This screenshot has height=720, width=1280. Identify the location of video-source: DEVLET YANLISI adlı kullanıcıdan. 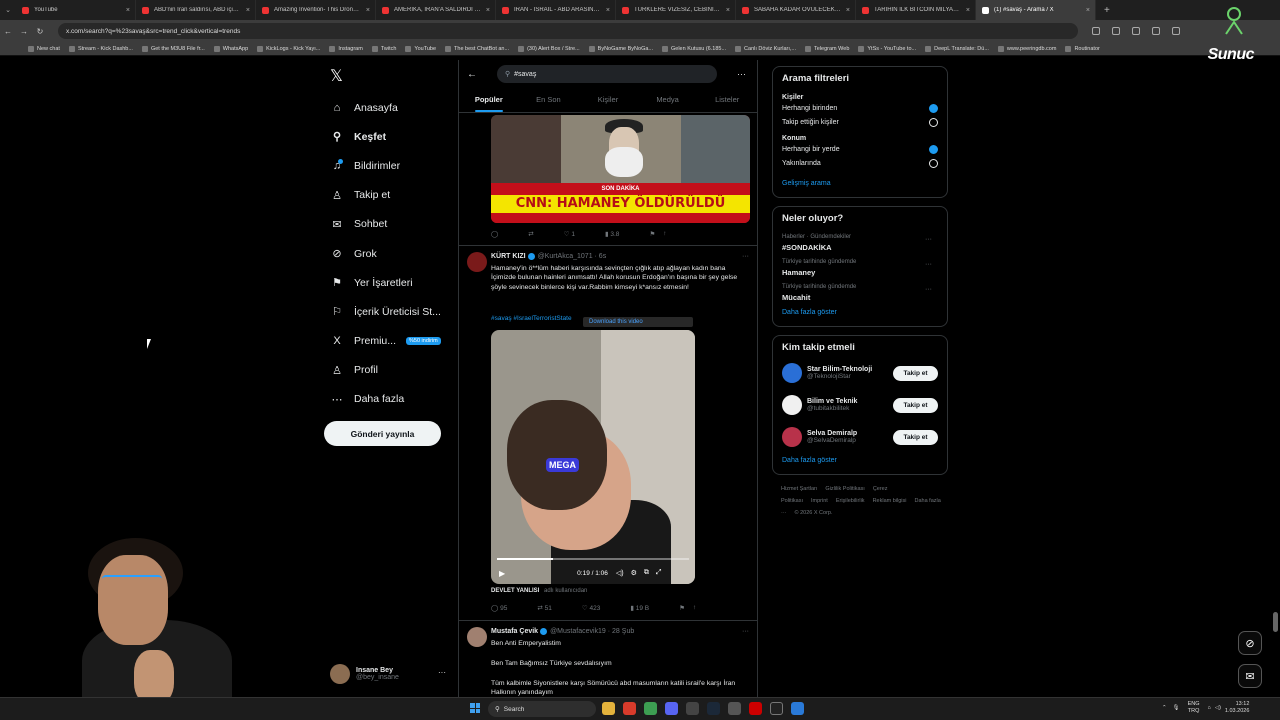
(539, 591).